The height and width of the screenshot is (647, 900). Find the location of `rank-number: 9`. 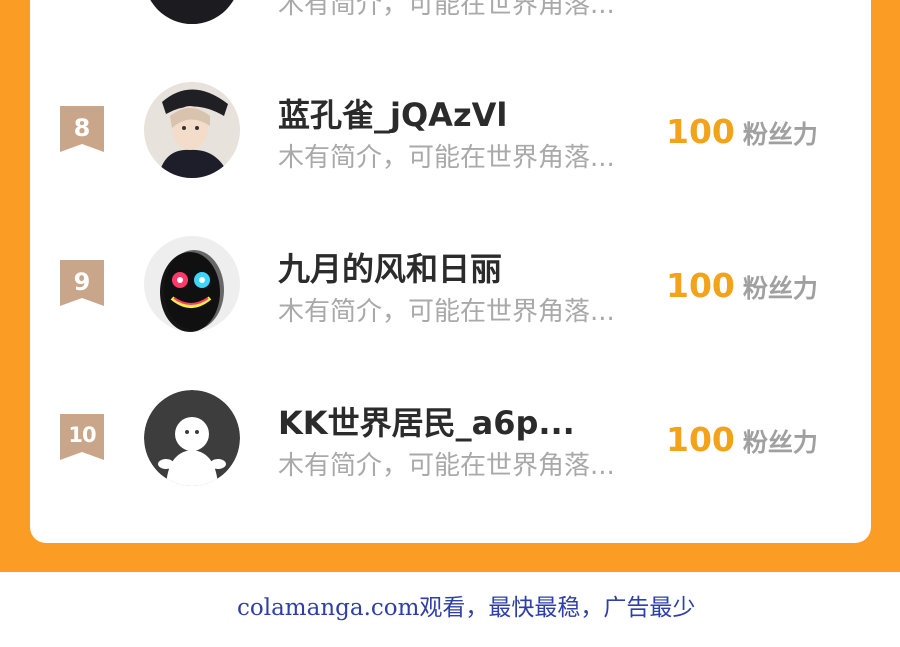

rank-number: 9 is located at coordinates (82, 282).